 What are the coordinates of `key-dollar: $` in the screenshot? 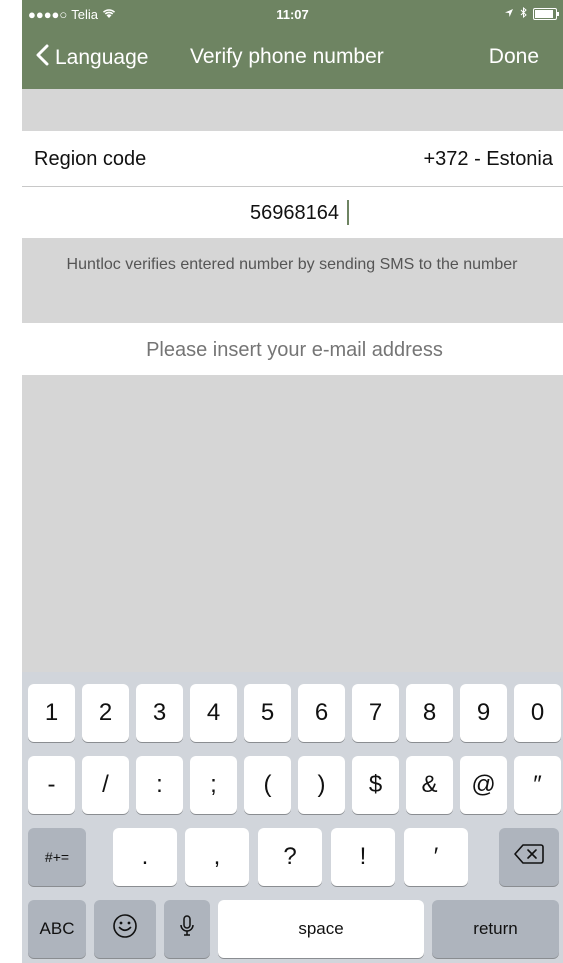 It's located at (375, 785).